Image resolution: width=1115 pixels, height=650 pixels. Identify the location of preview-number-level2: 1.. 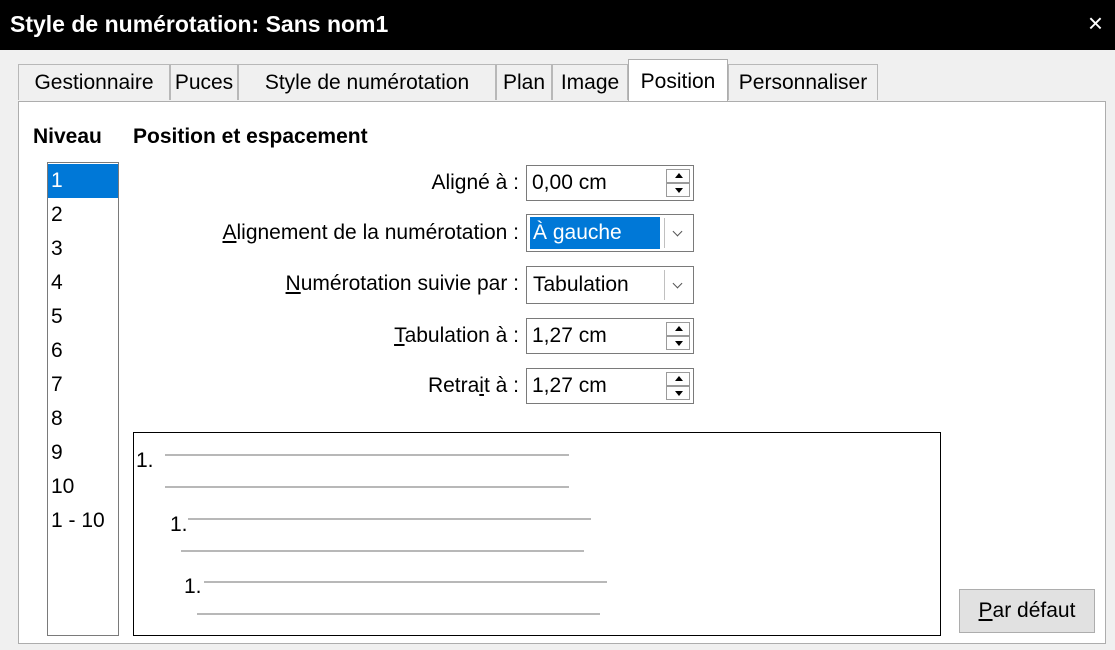
(179, 524).